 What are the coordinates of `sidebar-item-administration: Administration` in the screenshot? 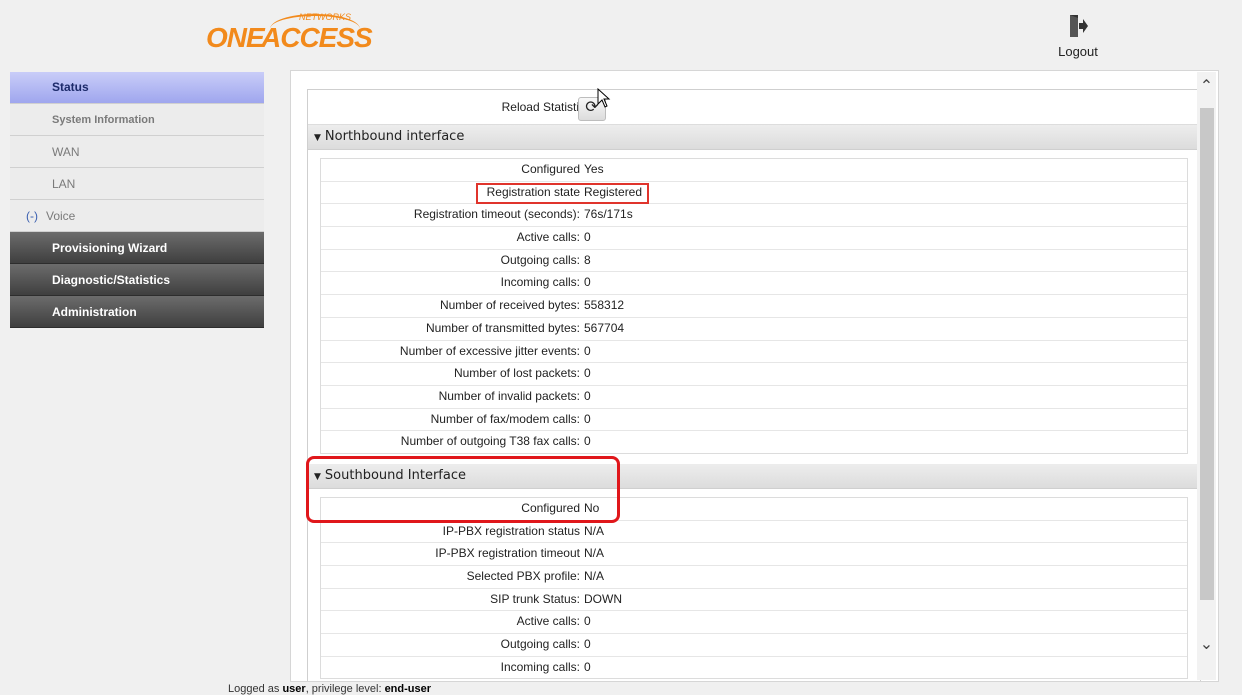 It's located at (137, 312).